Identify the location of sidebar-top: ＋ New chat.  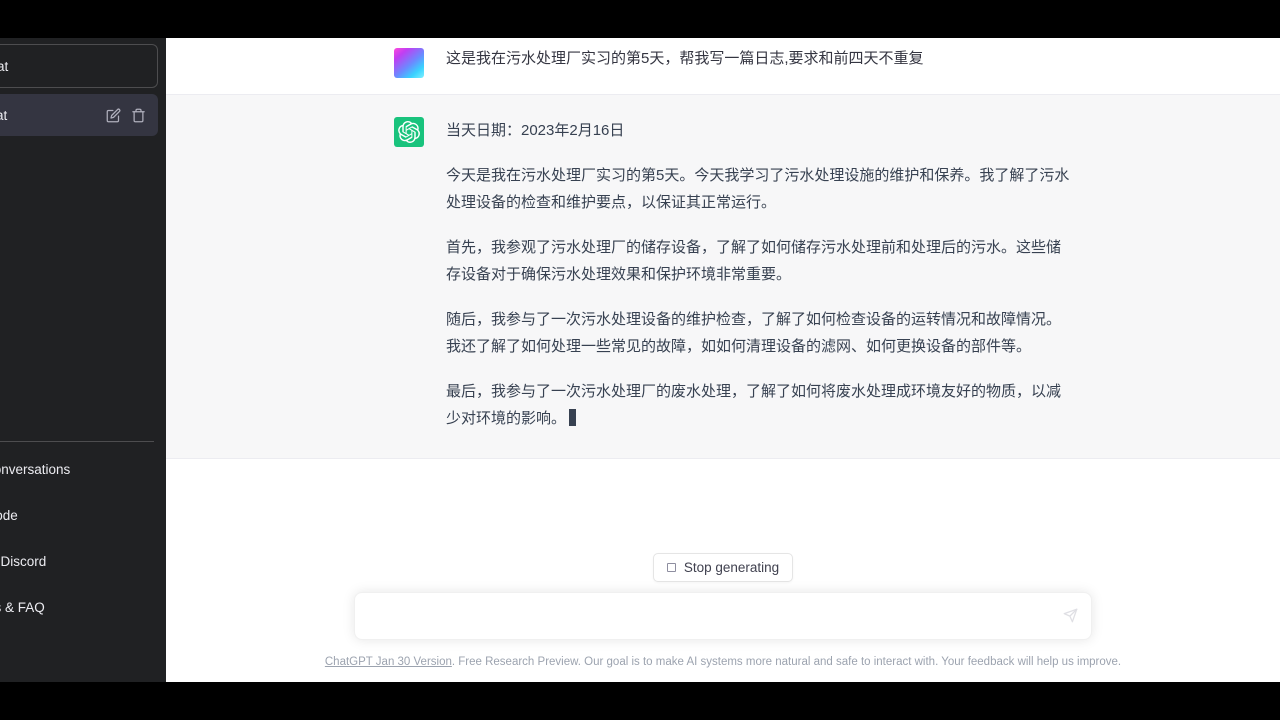
(83, 63).